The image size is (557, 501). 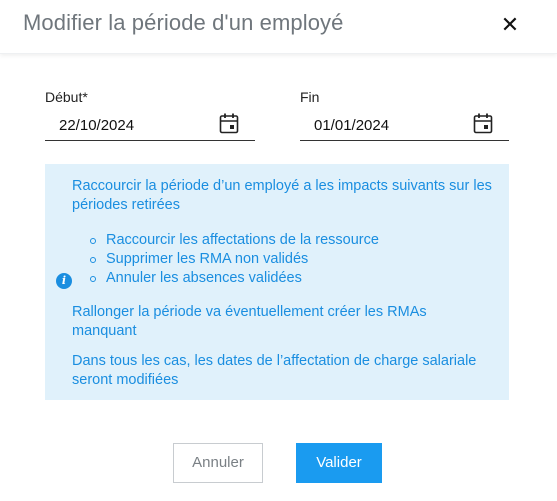 What do you see at coordinates (384, 125) in the screenshot?
I see `end-date-input` at bounding box center [384, 125].